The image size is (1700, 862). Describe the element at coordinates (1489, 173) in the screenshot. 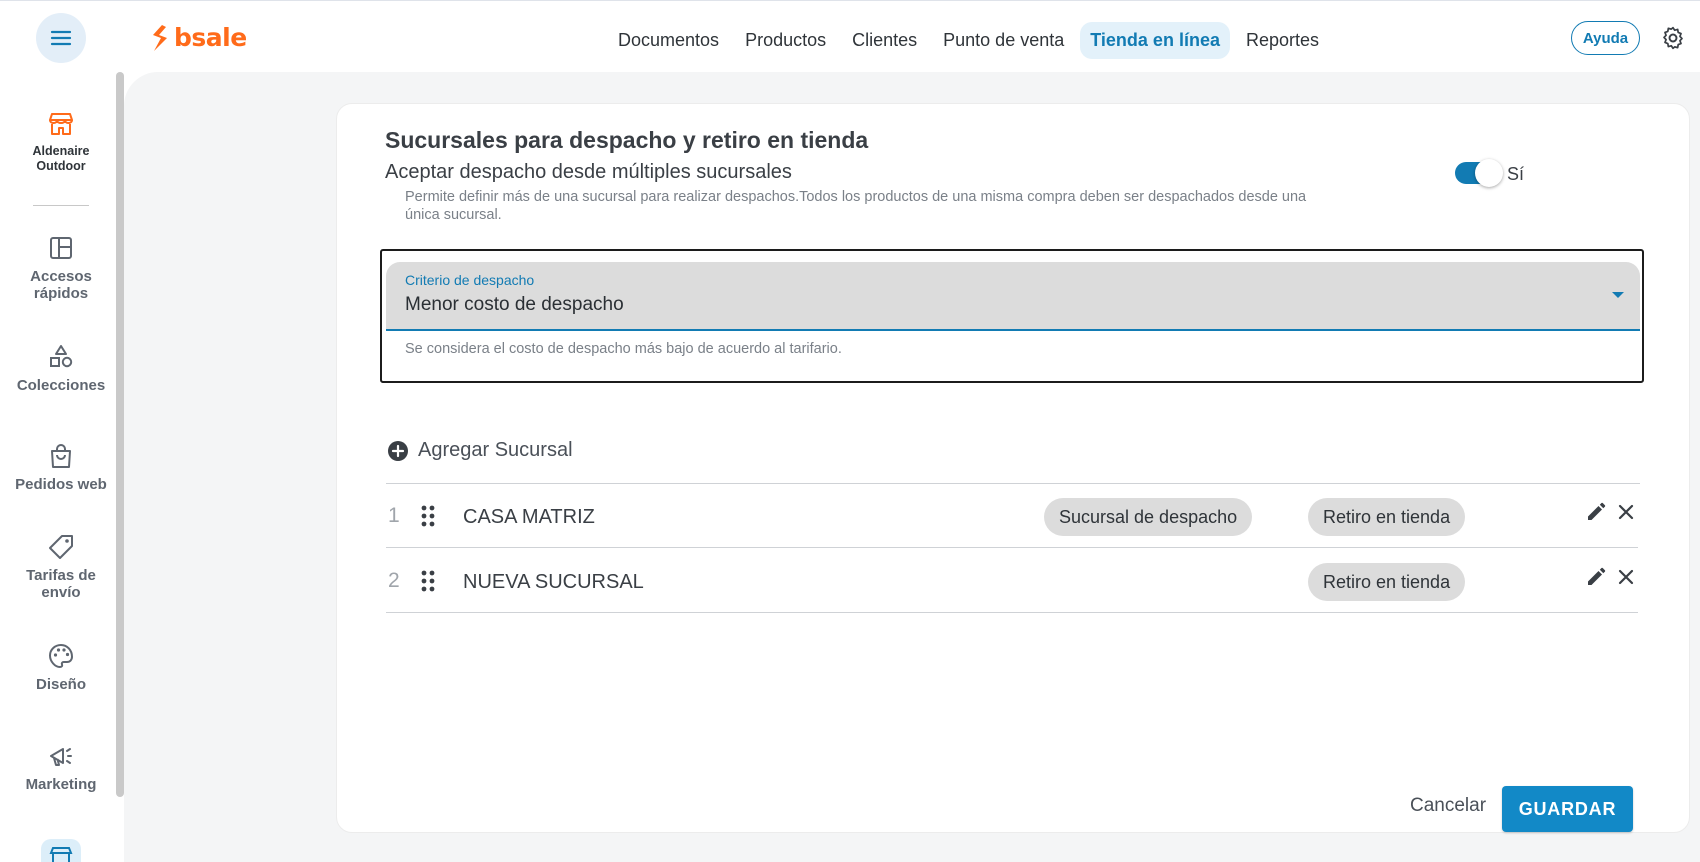

I see `toggle-knob` at that location.